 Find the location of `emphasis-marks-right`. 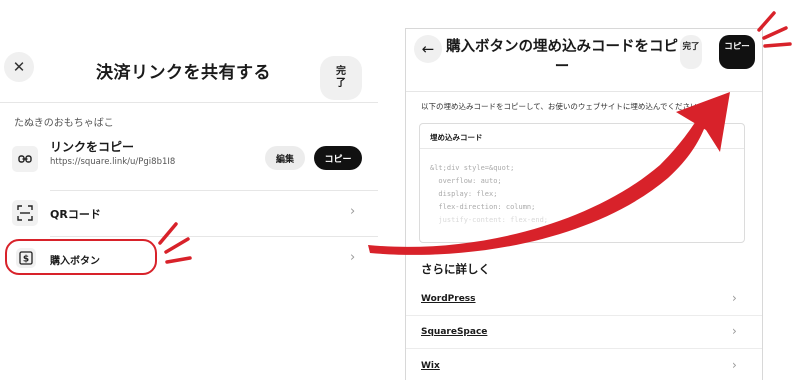

emphasis-marks-right is located at coordinates (774, 29).